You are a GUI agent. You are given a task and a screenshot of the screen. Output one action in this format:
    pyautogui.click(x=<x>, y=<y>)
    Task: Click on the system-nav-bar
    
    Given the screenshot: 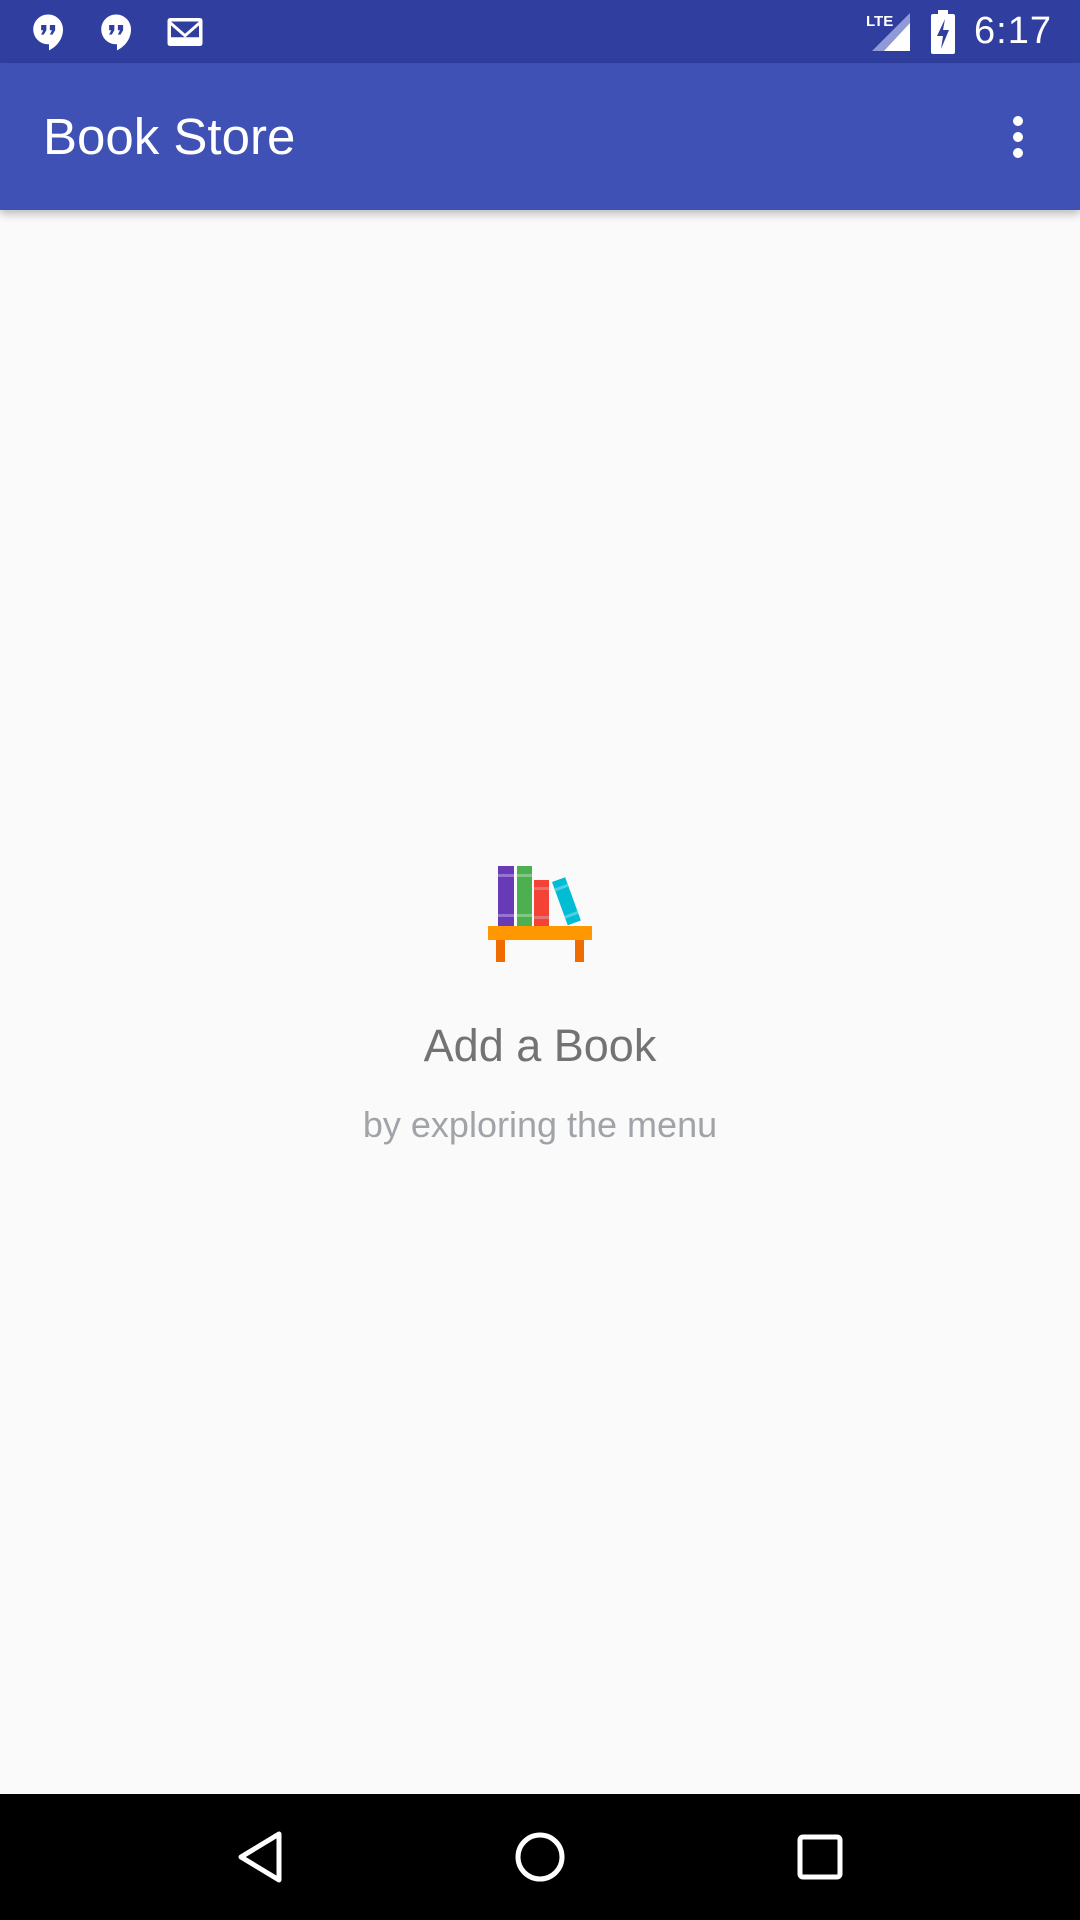 What is the action you would take?
    pyautogui.click(x=540, y=1857)
    